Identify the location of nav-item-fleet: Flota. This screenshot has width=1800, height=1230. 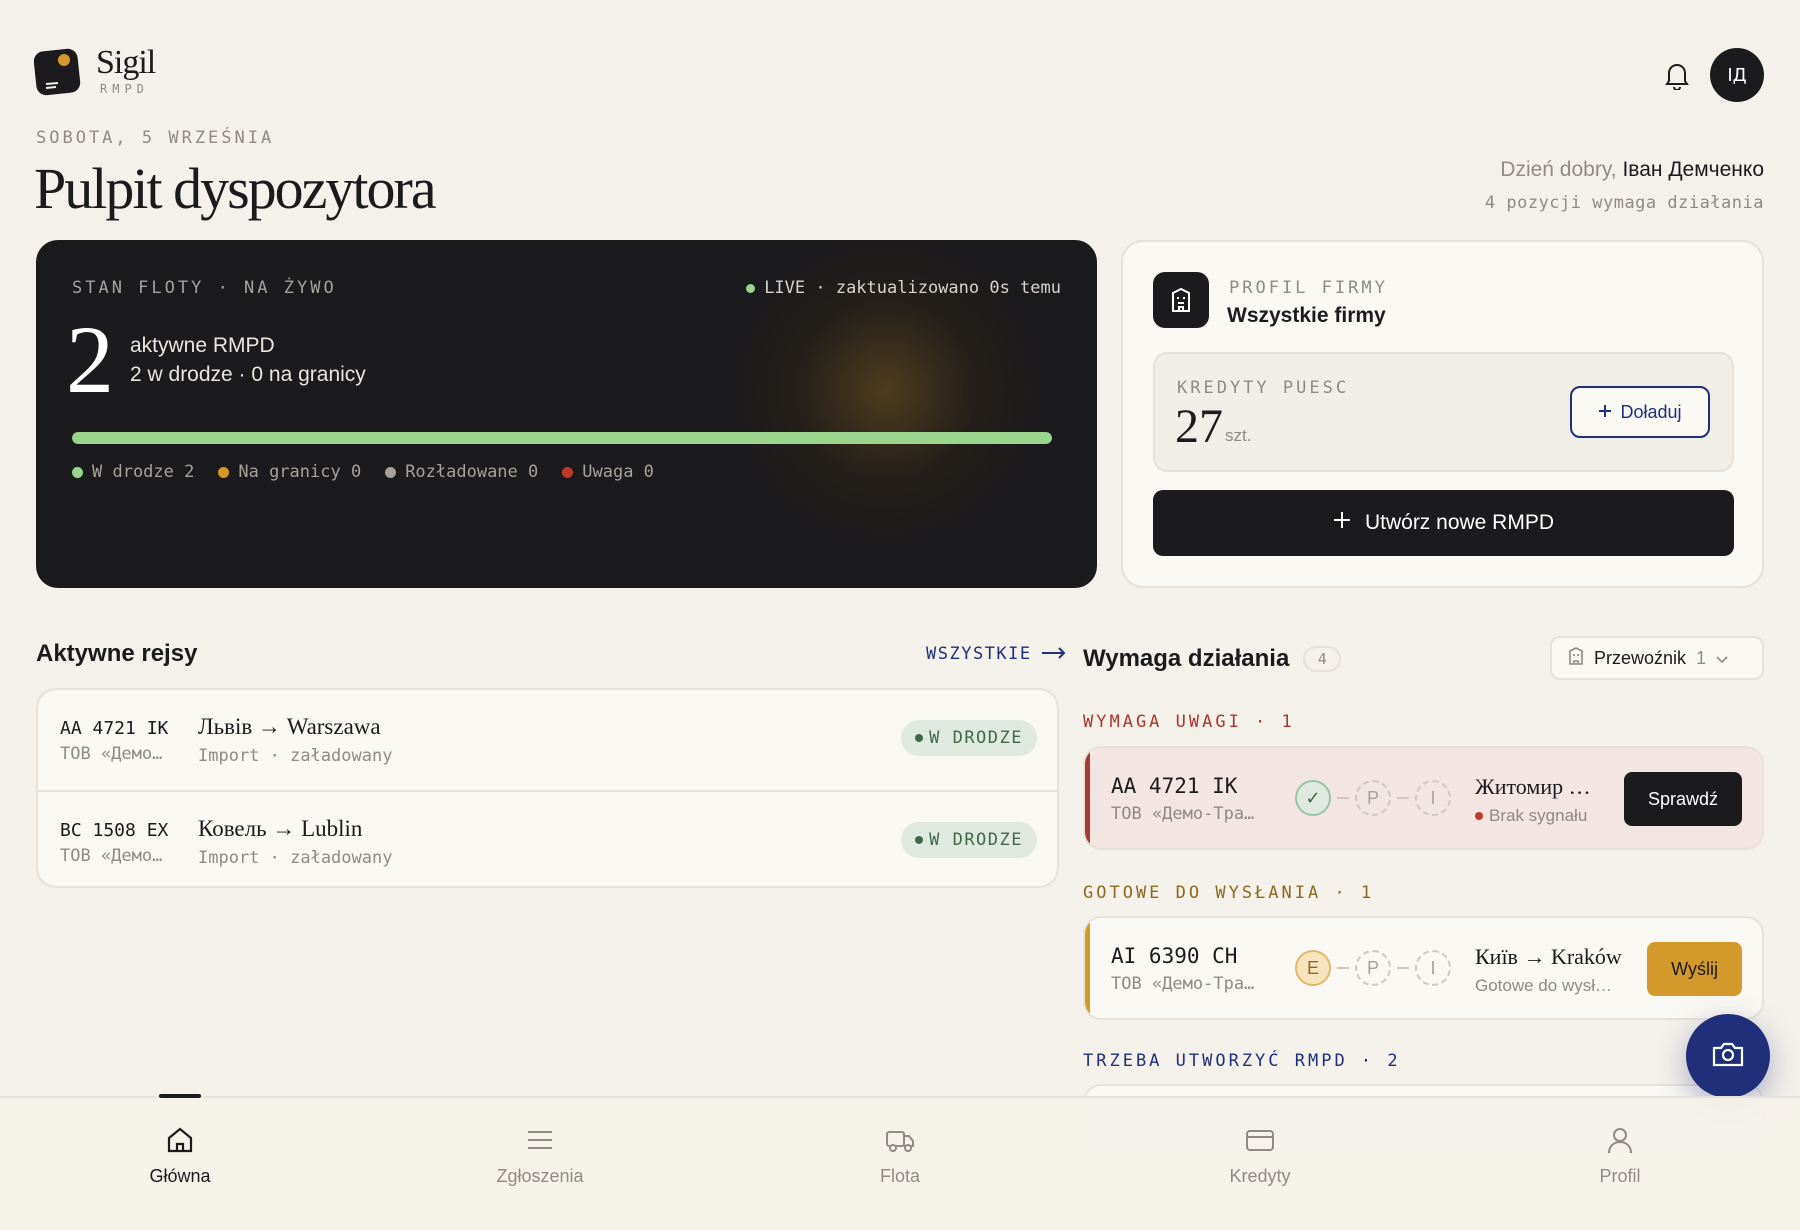
(900, 1164).